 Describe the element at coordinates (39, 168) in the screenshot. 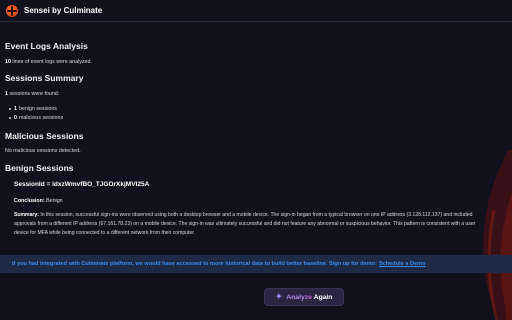

I see `benign-sessions-heading: Benign Sessions` at that location.